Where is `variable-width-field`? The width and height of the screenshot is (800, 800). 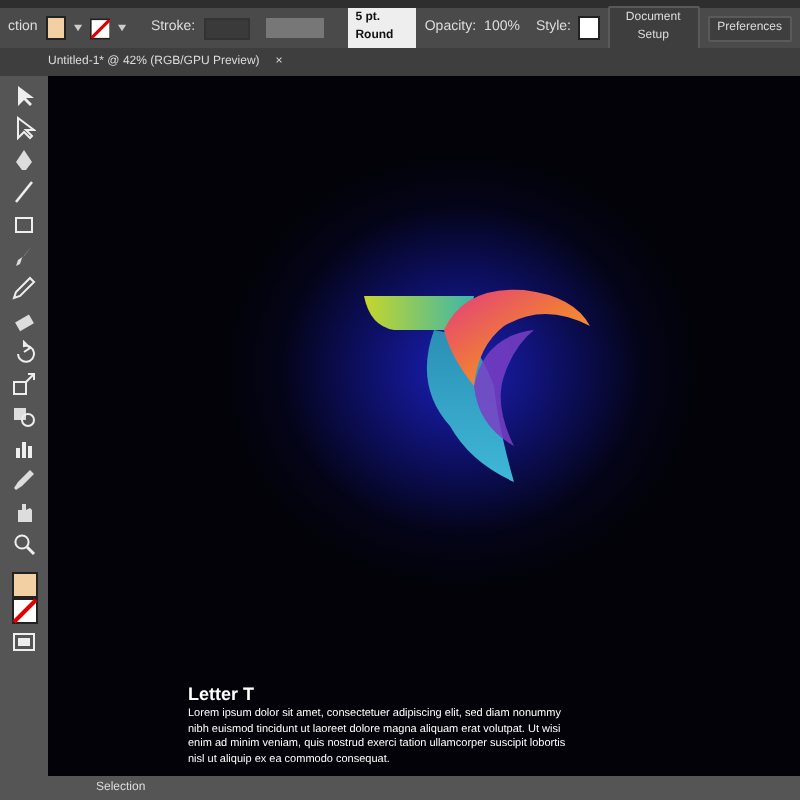 variable-width-field is located at coordinates (294, 28).